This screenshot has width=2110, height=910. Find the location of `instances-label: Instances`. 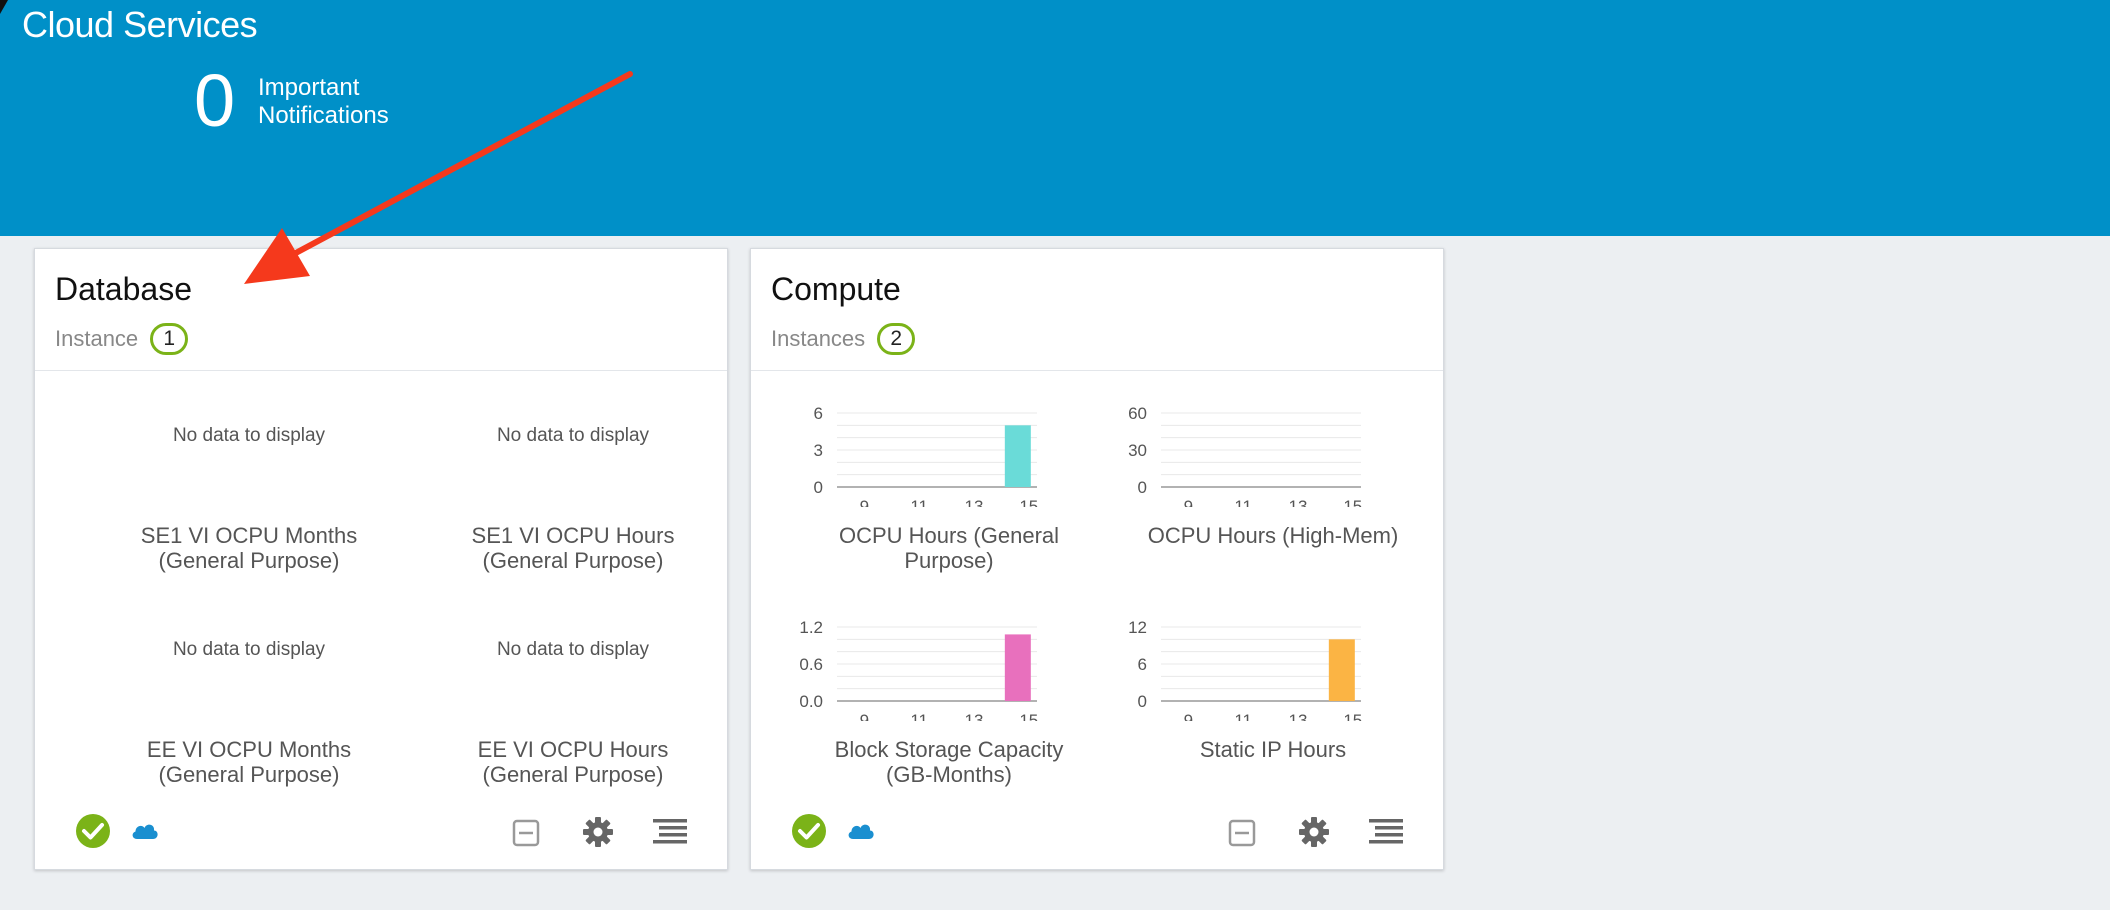

instances-label: Instances is located at coordinates (818, 338).